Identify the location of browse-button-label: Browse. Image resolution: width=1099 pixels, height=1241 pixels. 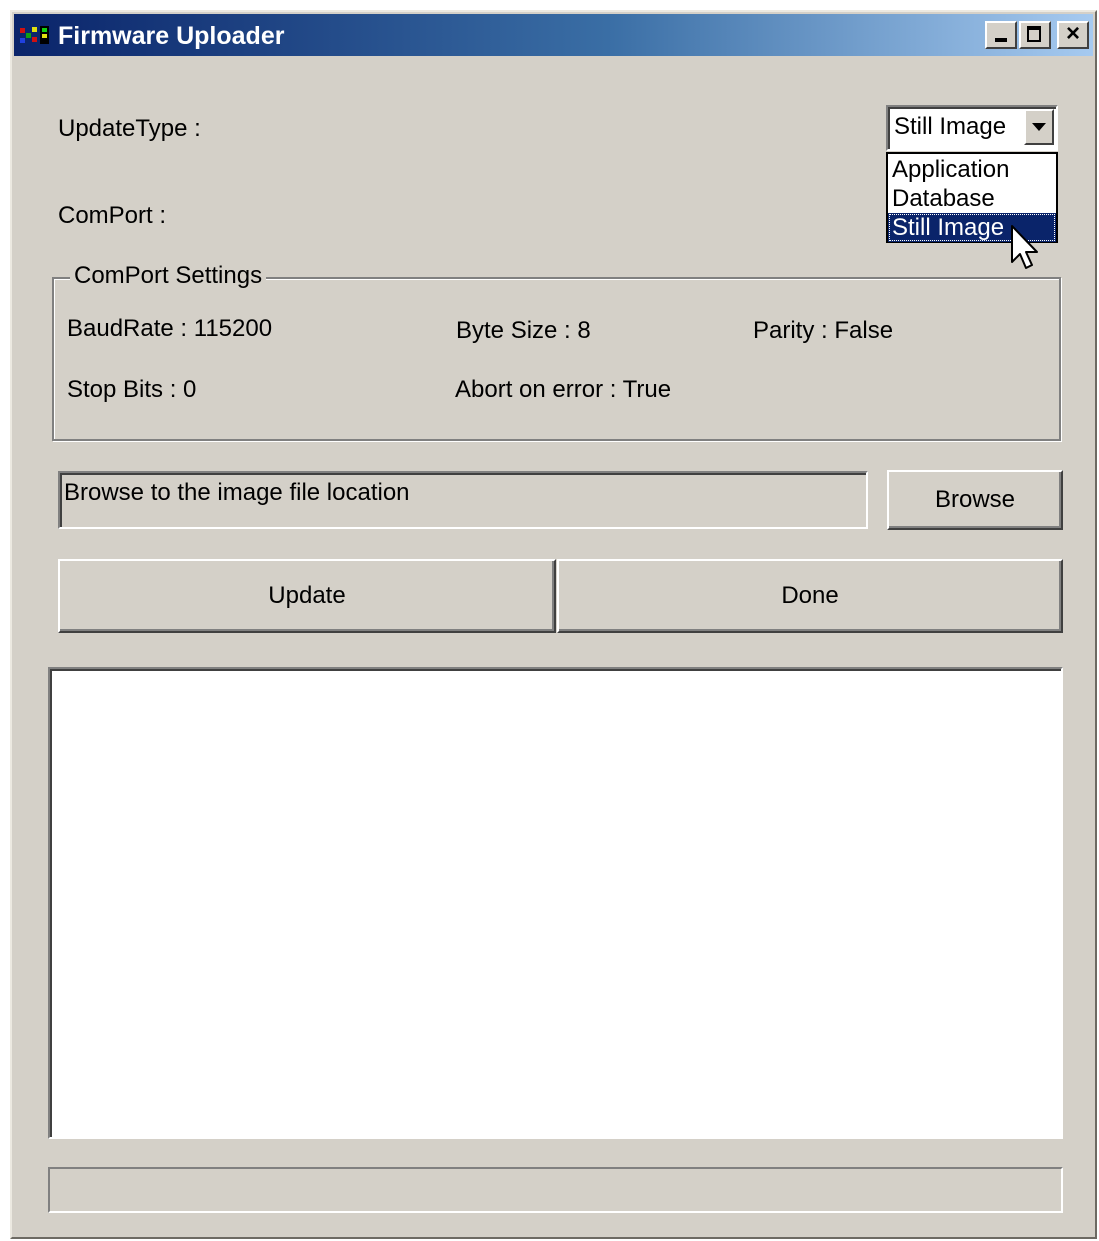
(975, 499).